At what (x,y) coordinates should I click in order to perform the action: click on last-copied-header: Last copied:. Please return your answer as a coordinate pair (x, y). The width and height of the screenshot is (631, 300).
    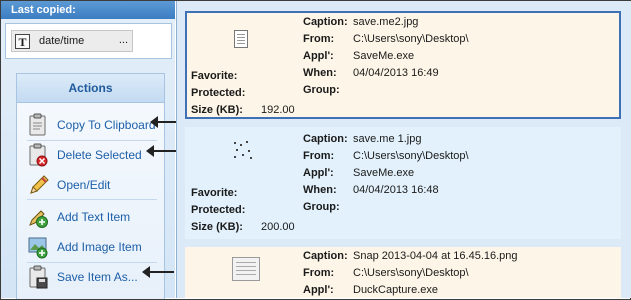
    Looking at the image, I should click on (88, 10).